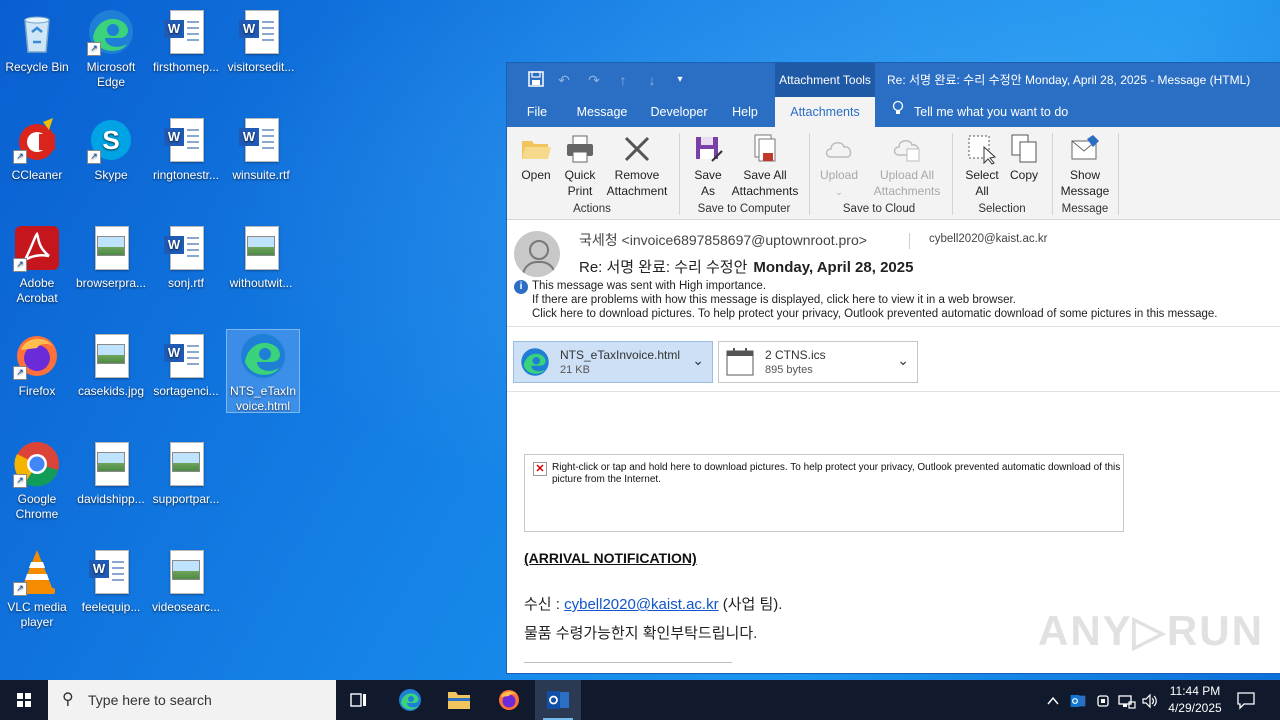 Image resolution: width=1280 pixels, height=720 pixels. I want to click on tray-volume, so click(1150, 700).